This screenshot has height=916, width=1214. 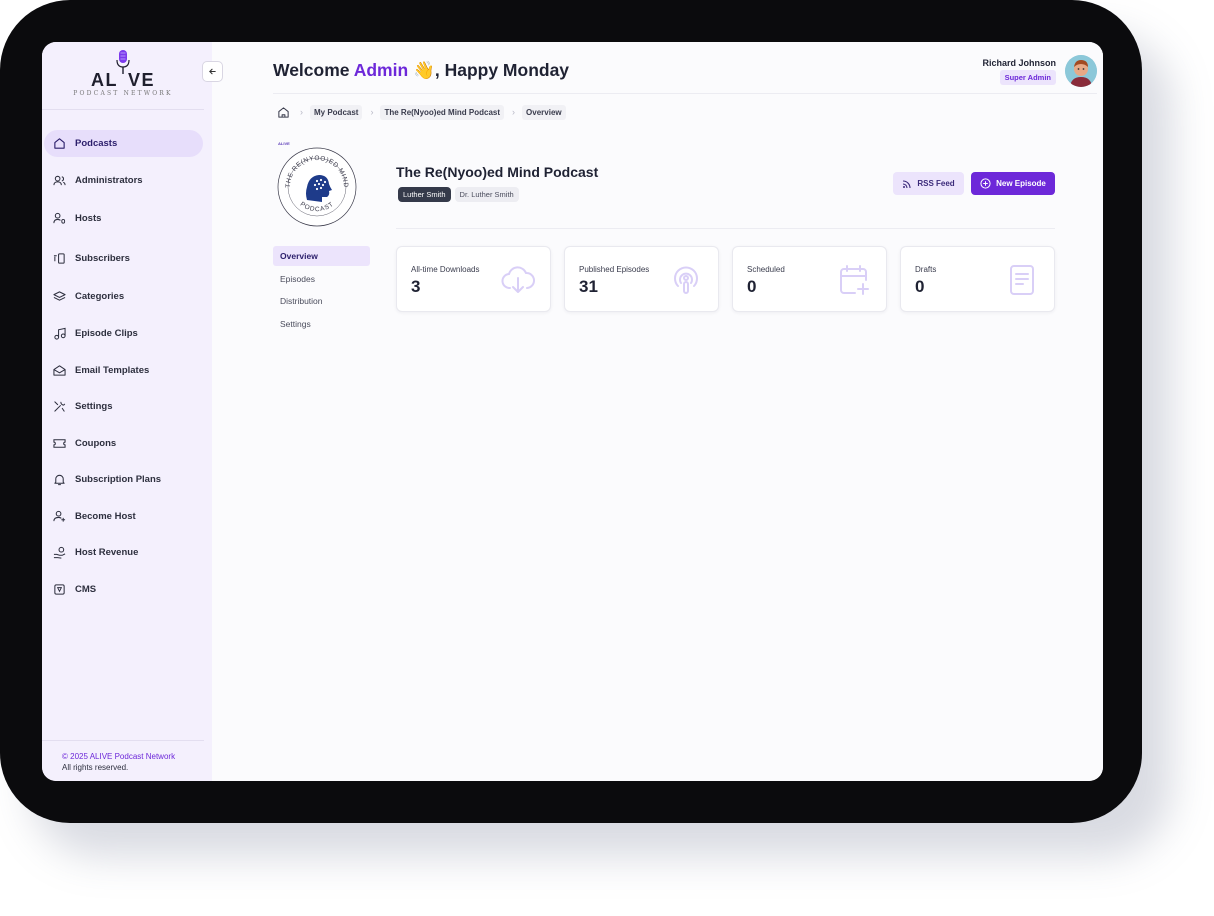 I want to click on sidebar-item-email-templates: Email Templates, so click(x=123, y=370).